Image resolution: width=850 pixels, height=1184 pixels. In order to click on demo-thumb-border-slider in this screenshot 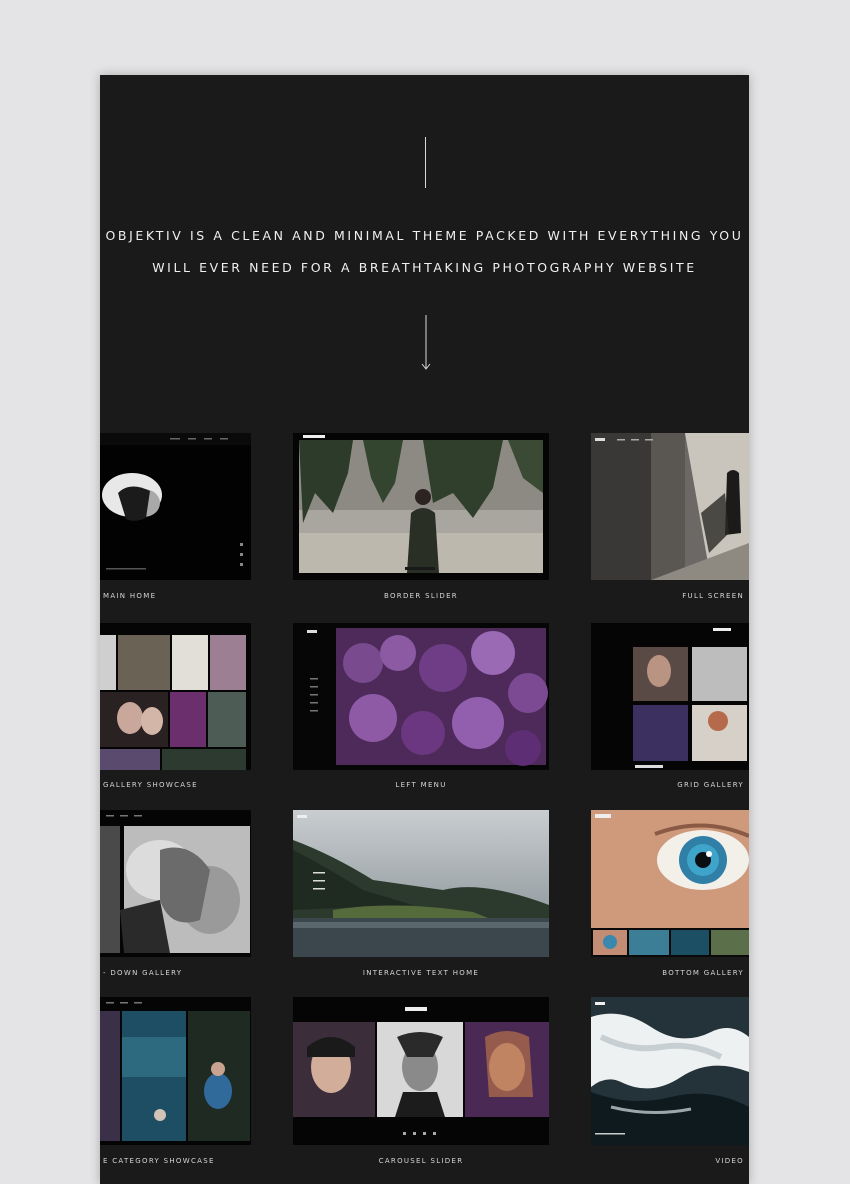, I will do `click(421, 506)`.